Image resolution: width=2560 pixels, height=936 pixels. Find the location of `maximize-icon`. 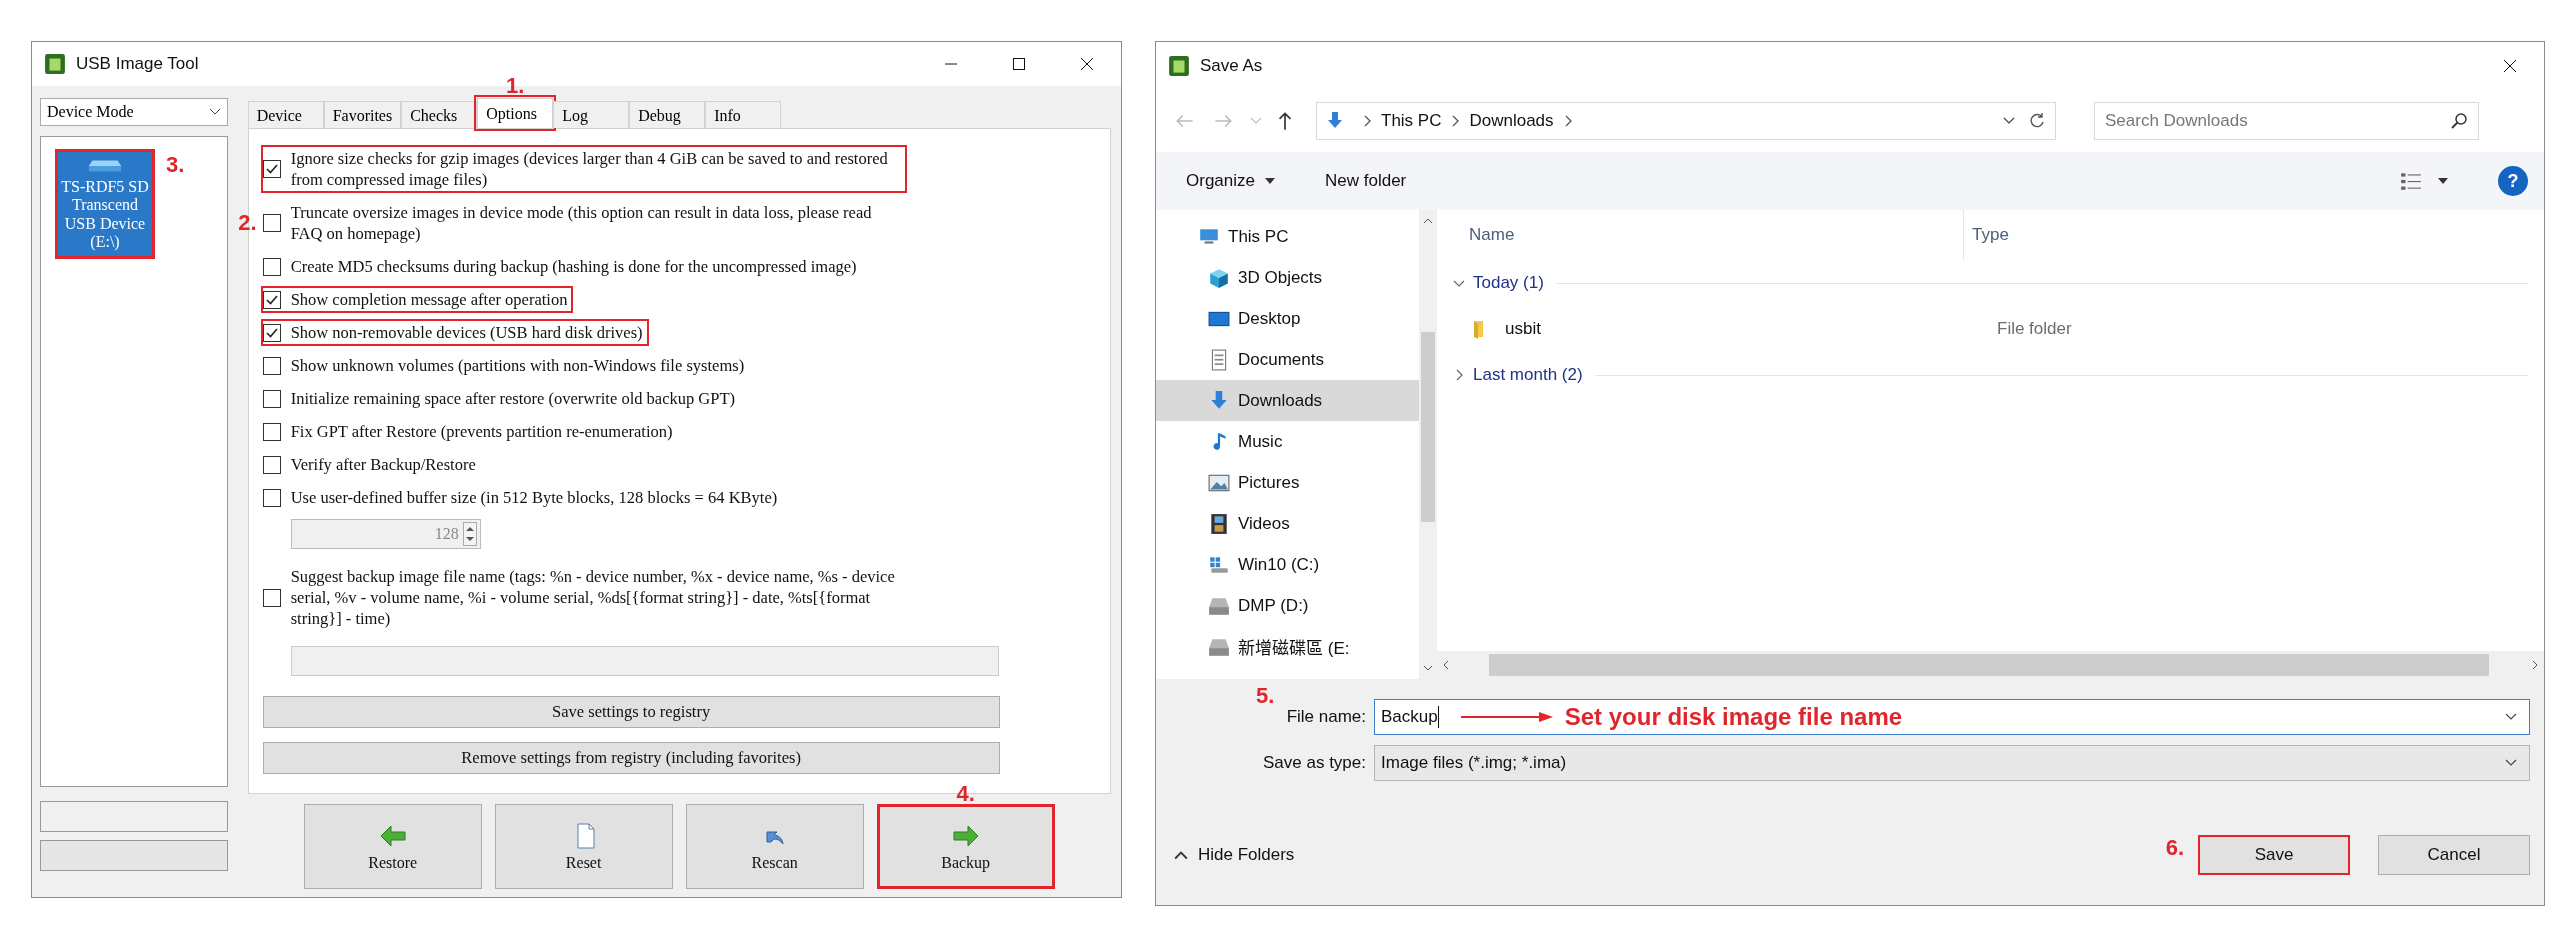

maximize-icon is located at coordinates (1019, 64).